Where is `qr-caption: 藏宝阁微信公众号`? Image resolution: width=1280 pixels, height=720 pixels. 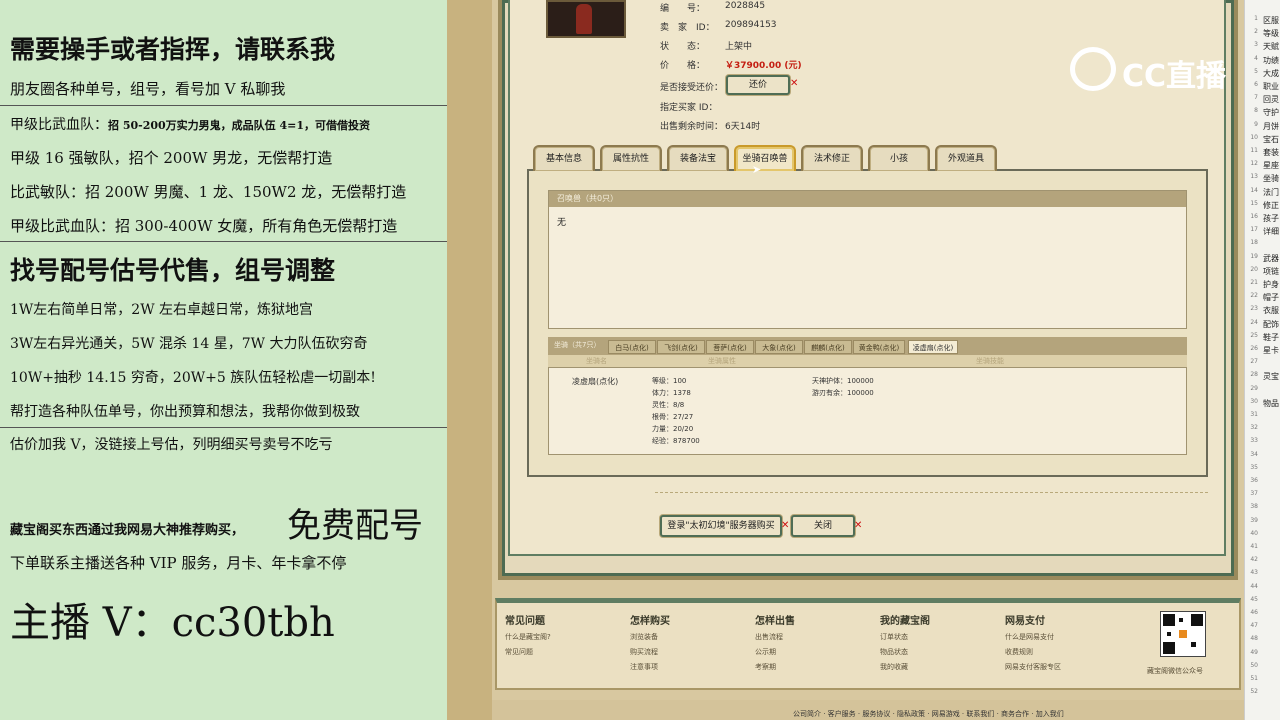
qr-caption: 藏宝阁微信公众号 is located at coordinates (1175, 671).